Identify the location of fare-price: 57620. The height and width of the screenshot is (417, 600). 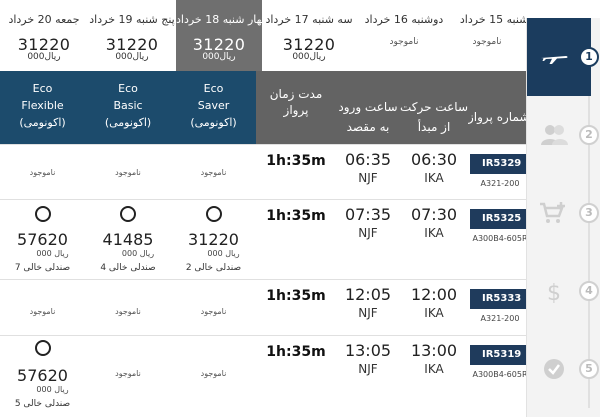
(42, 375).